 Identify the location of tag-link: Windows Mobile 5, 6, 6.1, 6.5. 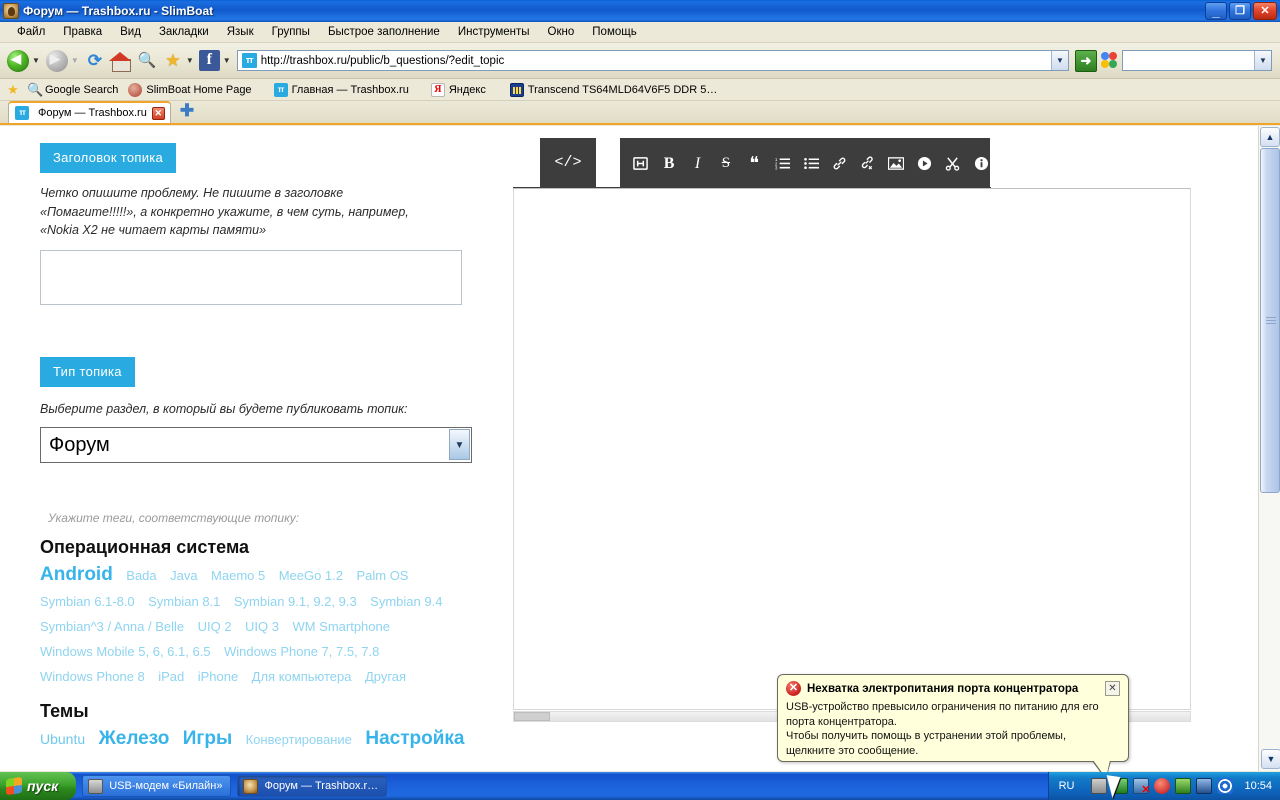
(125, 651).